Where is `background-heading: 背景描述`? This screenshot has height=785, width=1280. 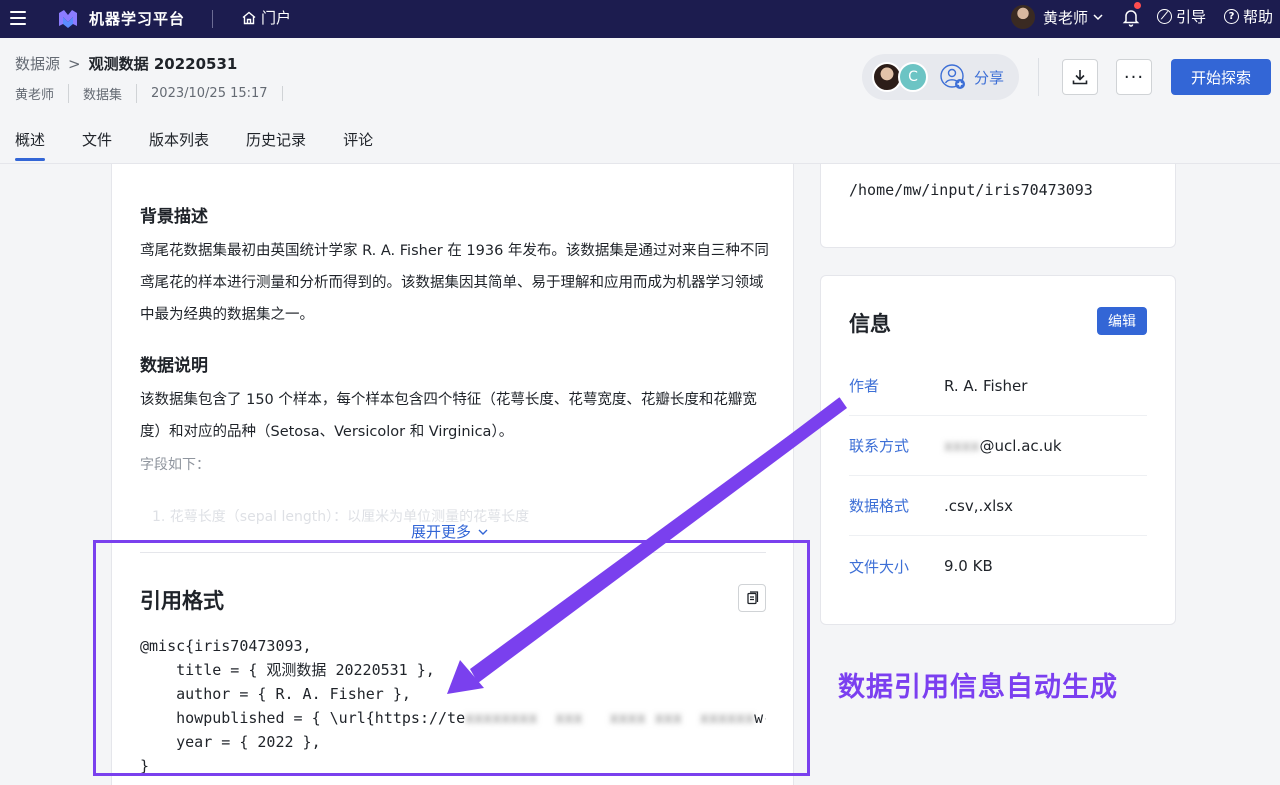 background-heading: 背景描述 is located at coordinates (174, 217).